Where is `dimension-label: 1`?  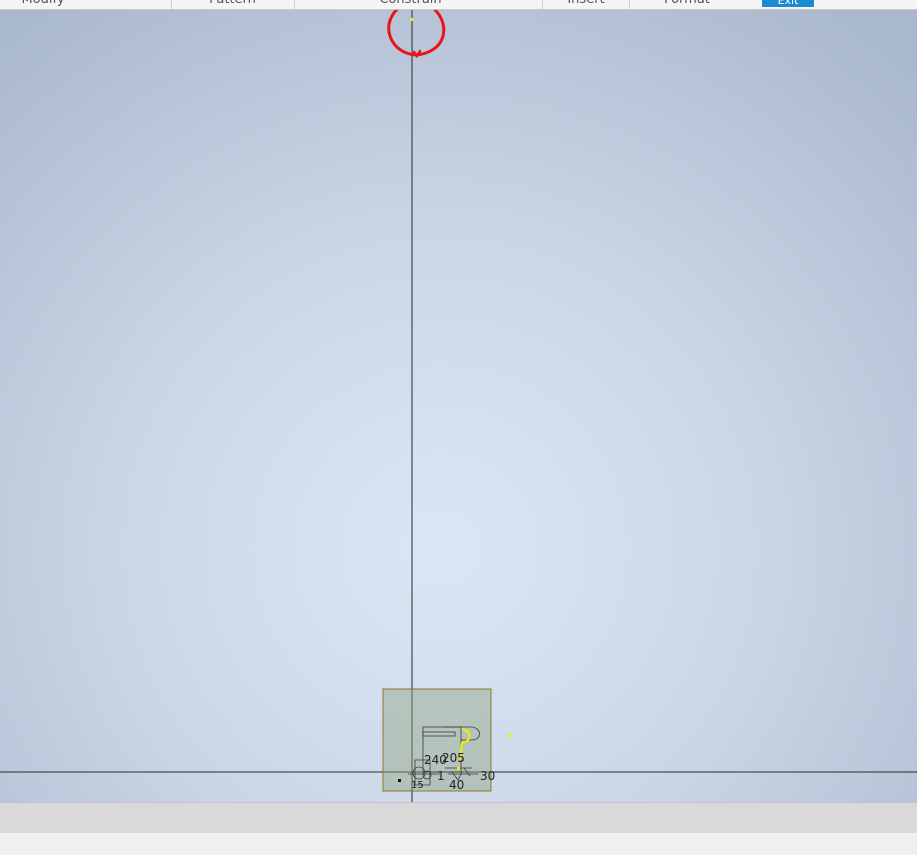 dimension-label: 1 is located at coordinates (441, 776).